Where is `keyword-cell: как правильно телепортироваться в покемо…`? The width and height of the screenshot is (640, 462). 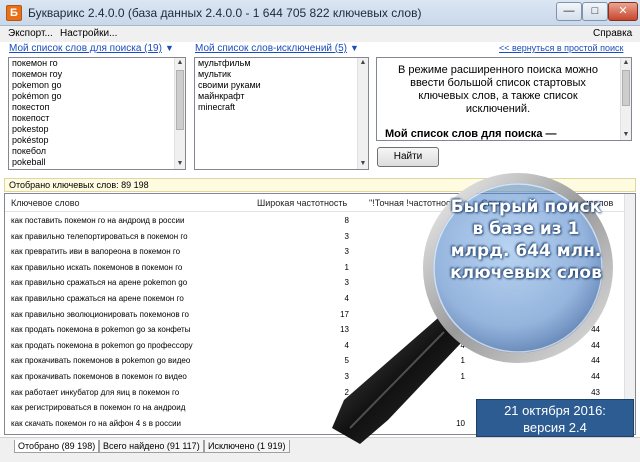 keyword-cell: как правильно телепортироваться в покемо… is located at coordinates (99, 236).